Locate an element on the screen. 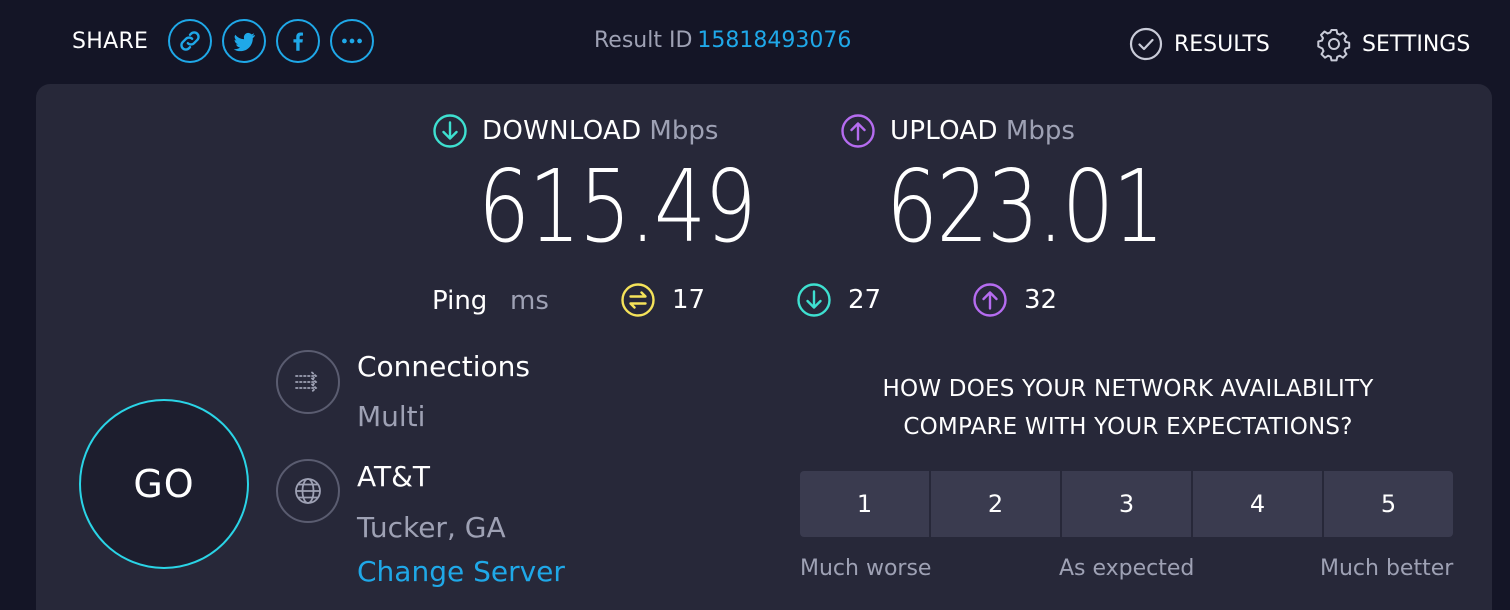 The height and width of the screenshot is (610, 1510). settings-label: SETTINGS is located at coordinates (1416, 44).